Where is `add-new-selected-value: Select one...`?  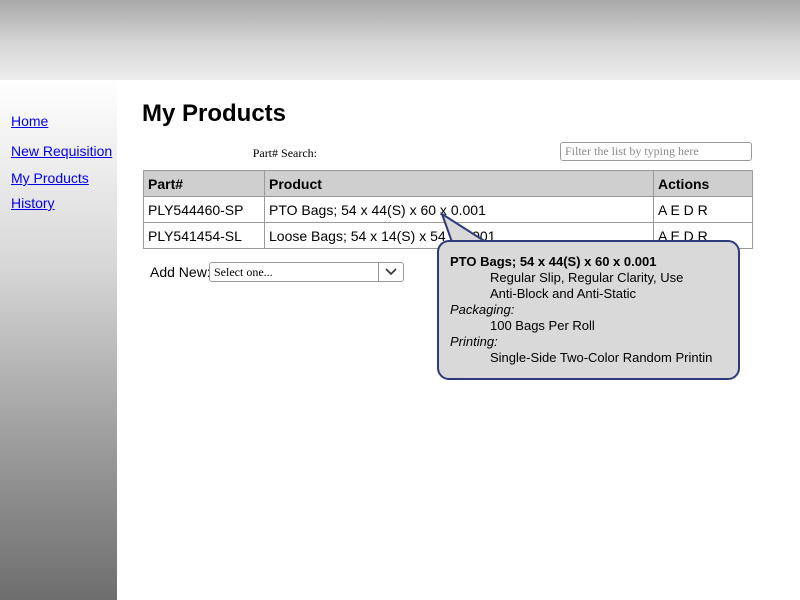 add-new-selected-value: Select one... is located at coordinates (243, 272).